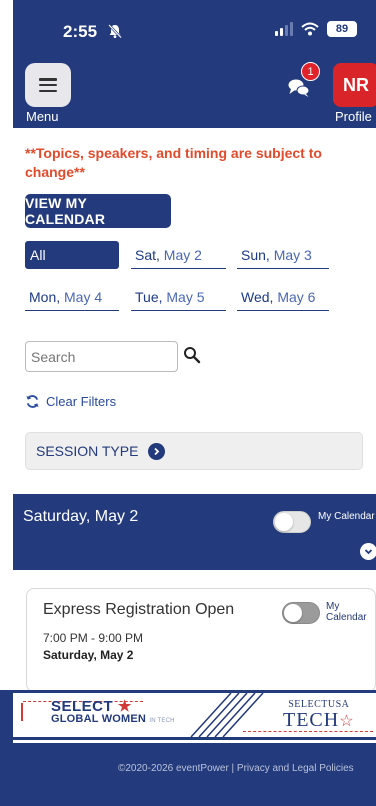 The width and height of the screenshot is (376, 806). I want to click on tab-day: Sat,, so click(147, 255).